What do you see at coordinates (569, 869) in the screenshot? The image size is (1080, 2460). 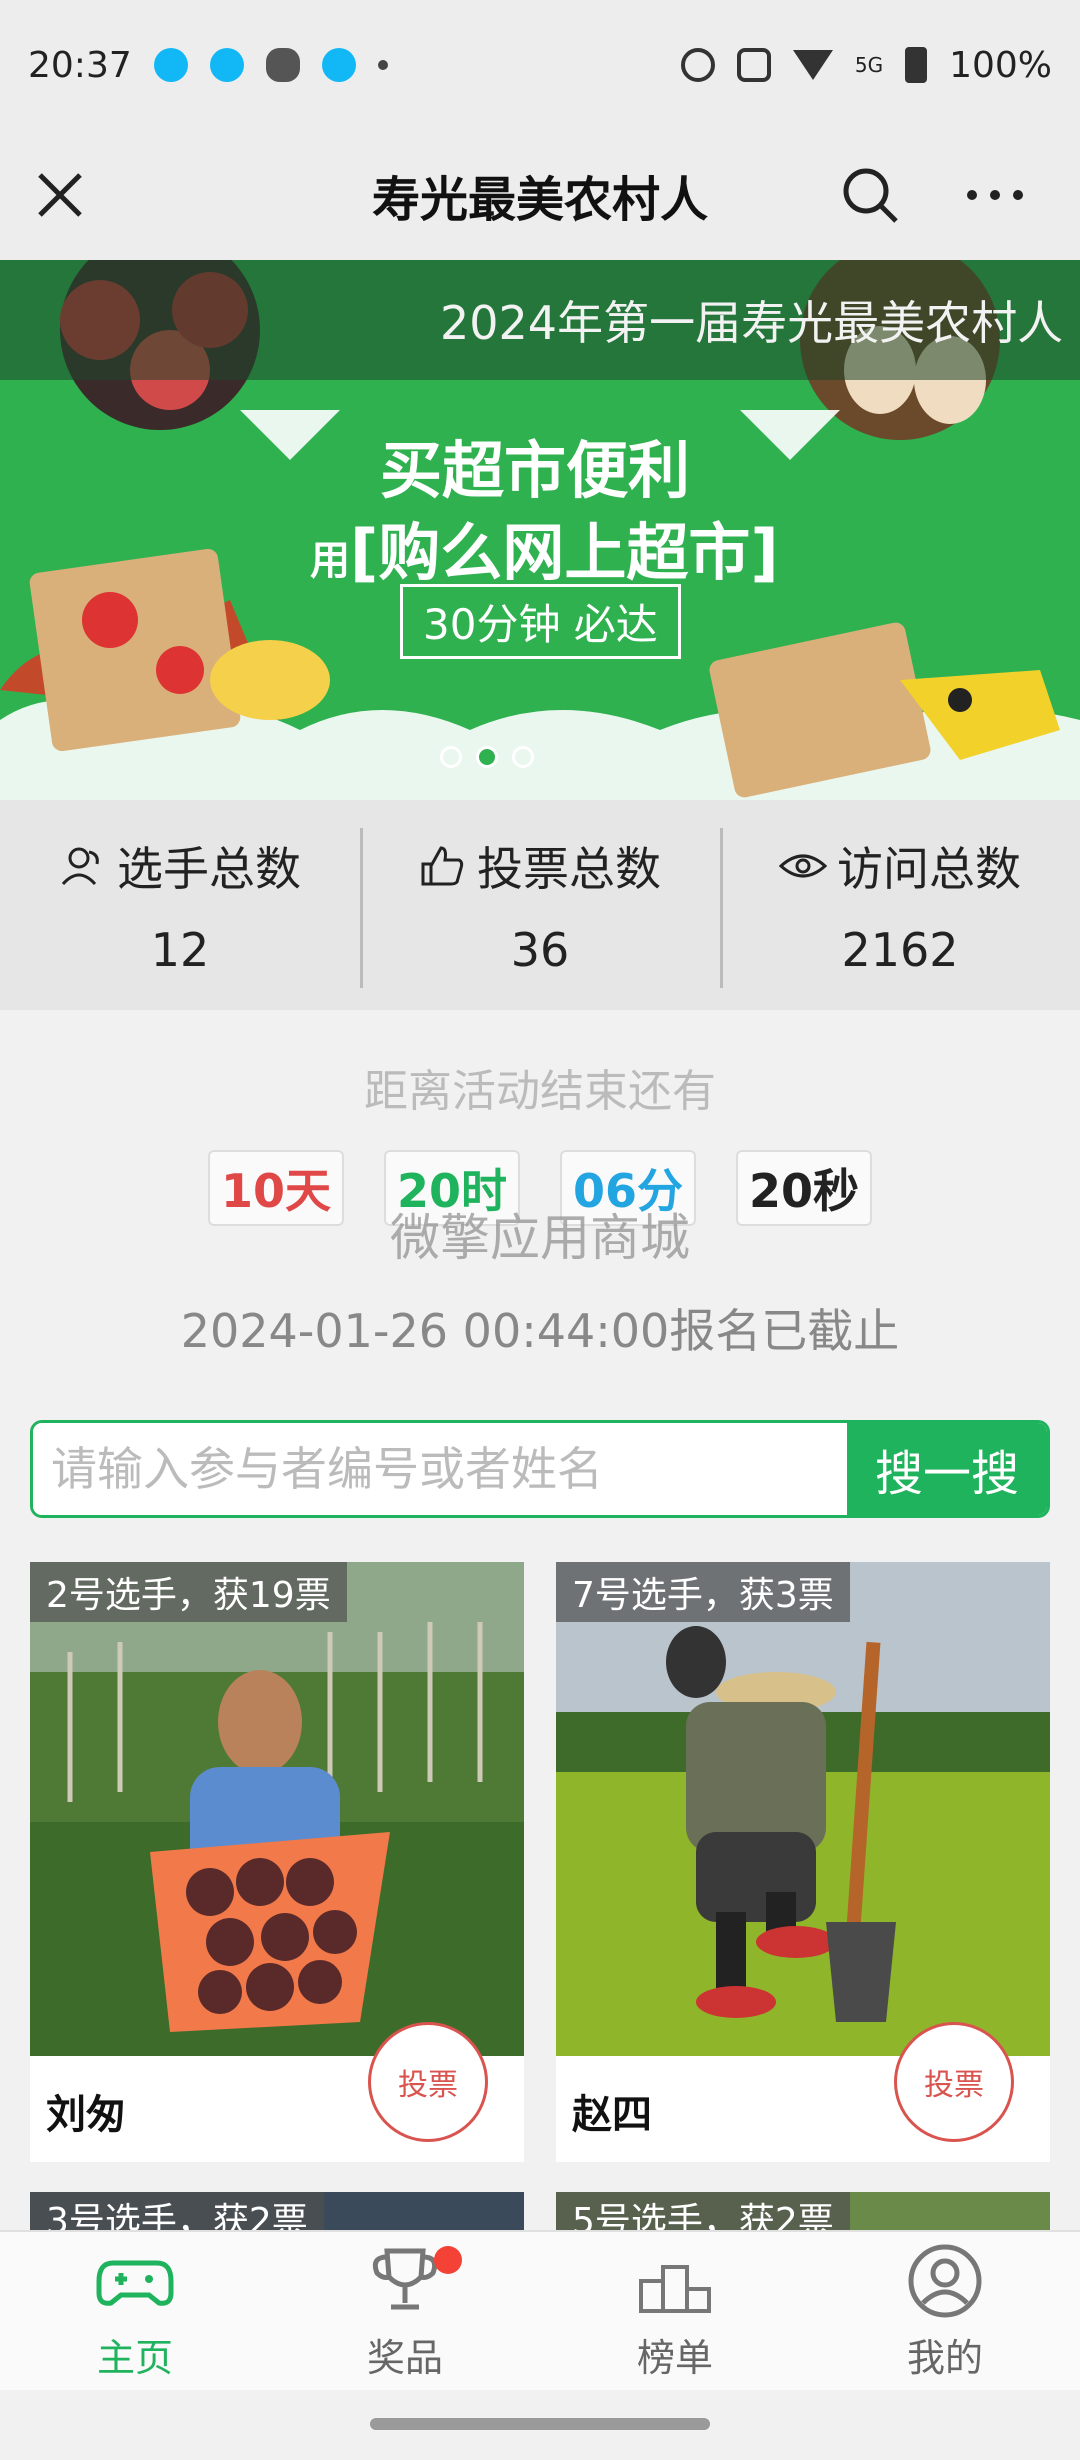 I see `stat-label: 投票总数` at bounding box center [569, 869].